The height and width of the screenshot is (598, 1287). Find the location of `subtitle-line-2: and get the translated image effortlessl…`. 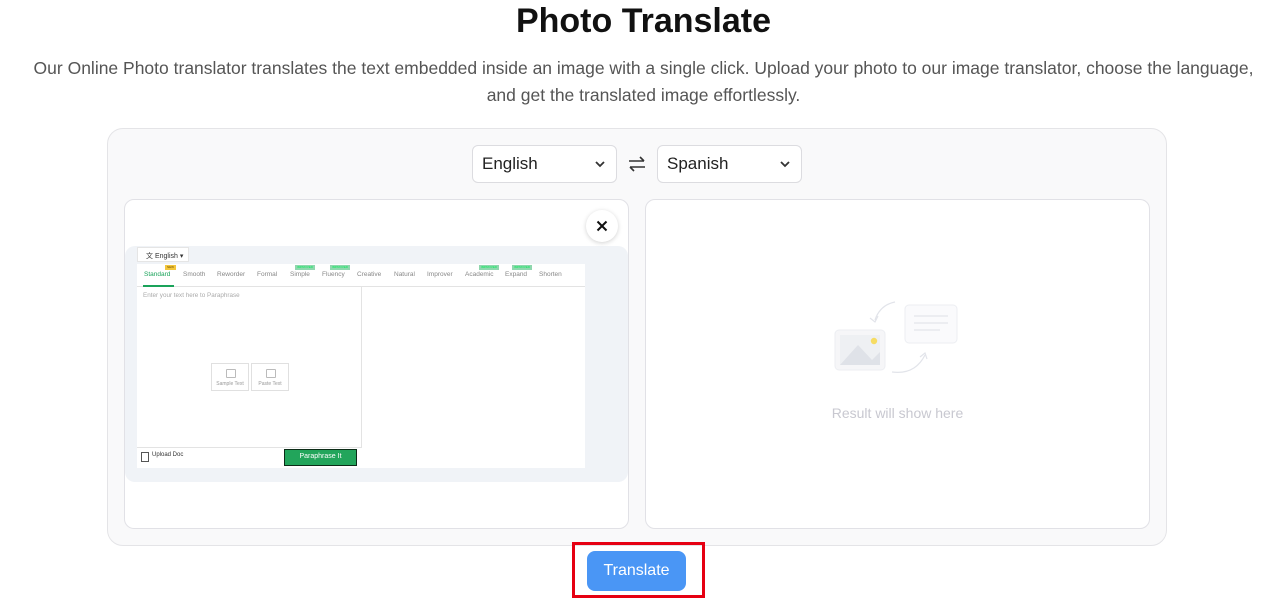

subtitle-line-2: and get the translated image effortlessl… is located at coordinates (643, 95).